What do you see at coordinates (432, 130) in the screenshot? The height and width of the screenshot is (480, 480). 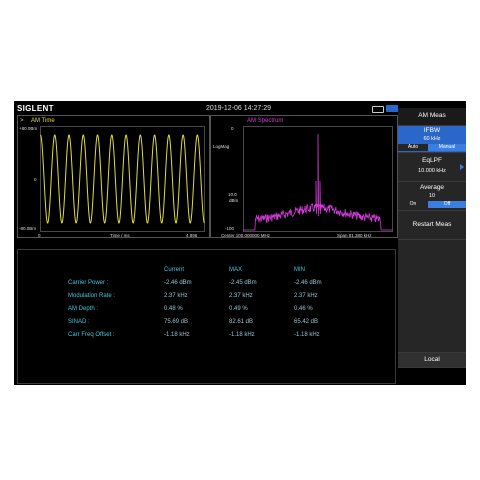 I see `ifbw-title: IFBW` at bounding box center [432, 130].